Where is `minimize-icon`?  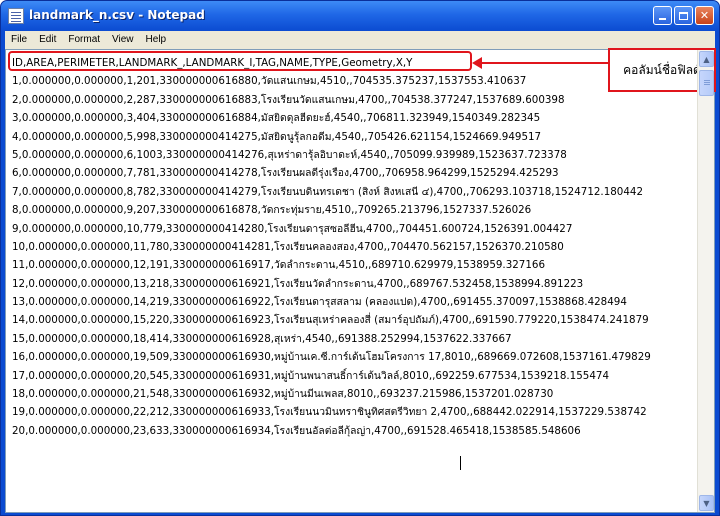 minimize-icon is located at coordinates (662, 19).